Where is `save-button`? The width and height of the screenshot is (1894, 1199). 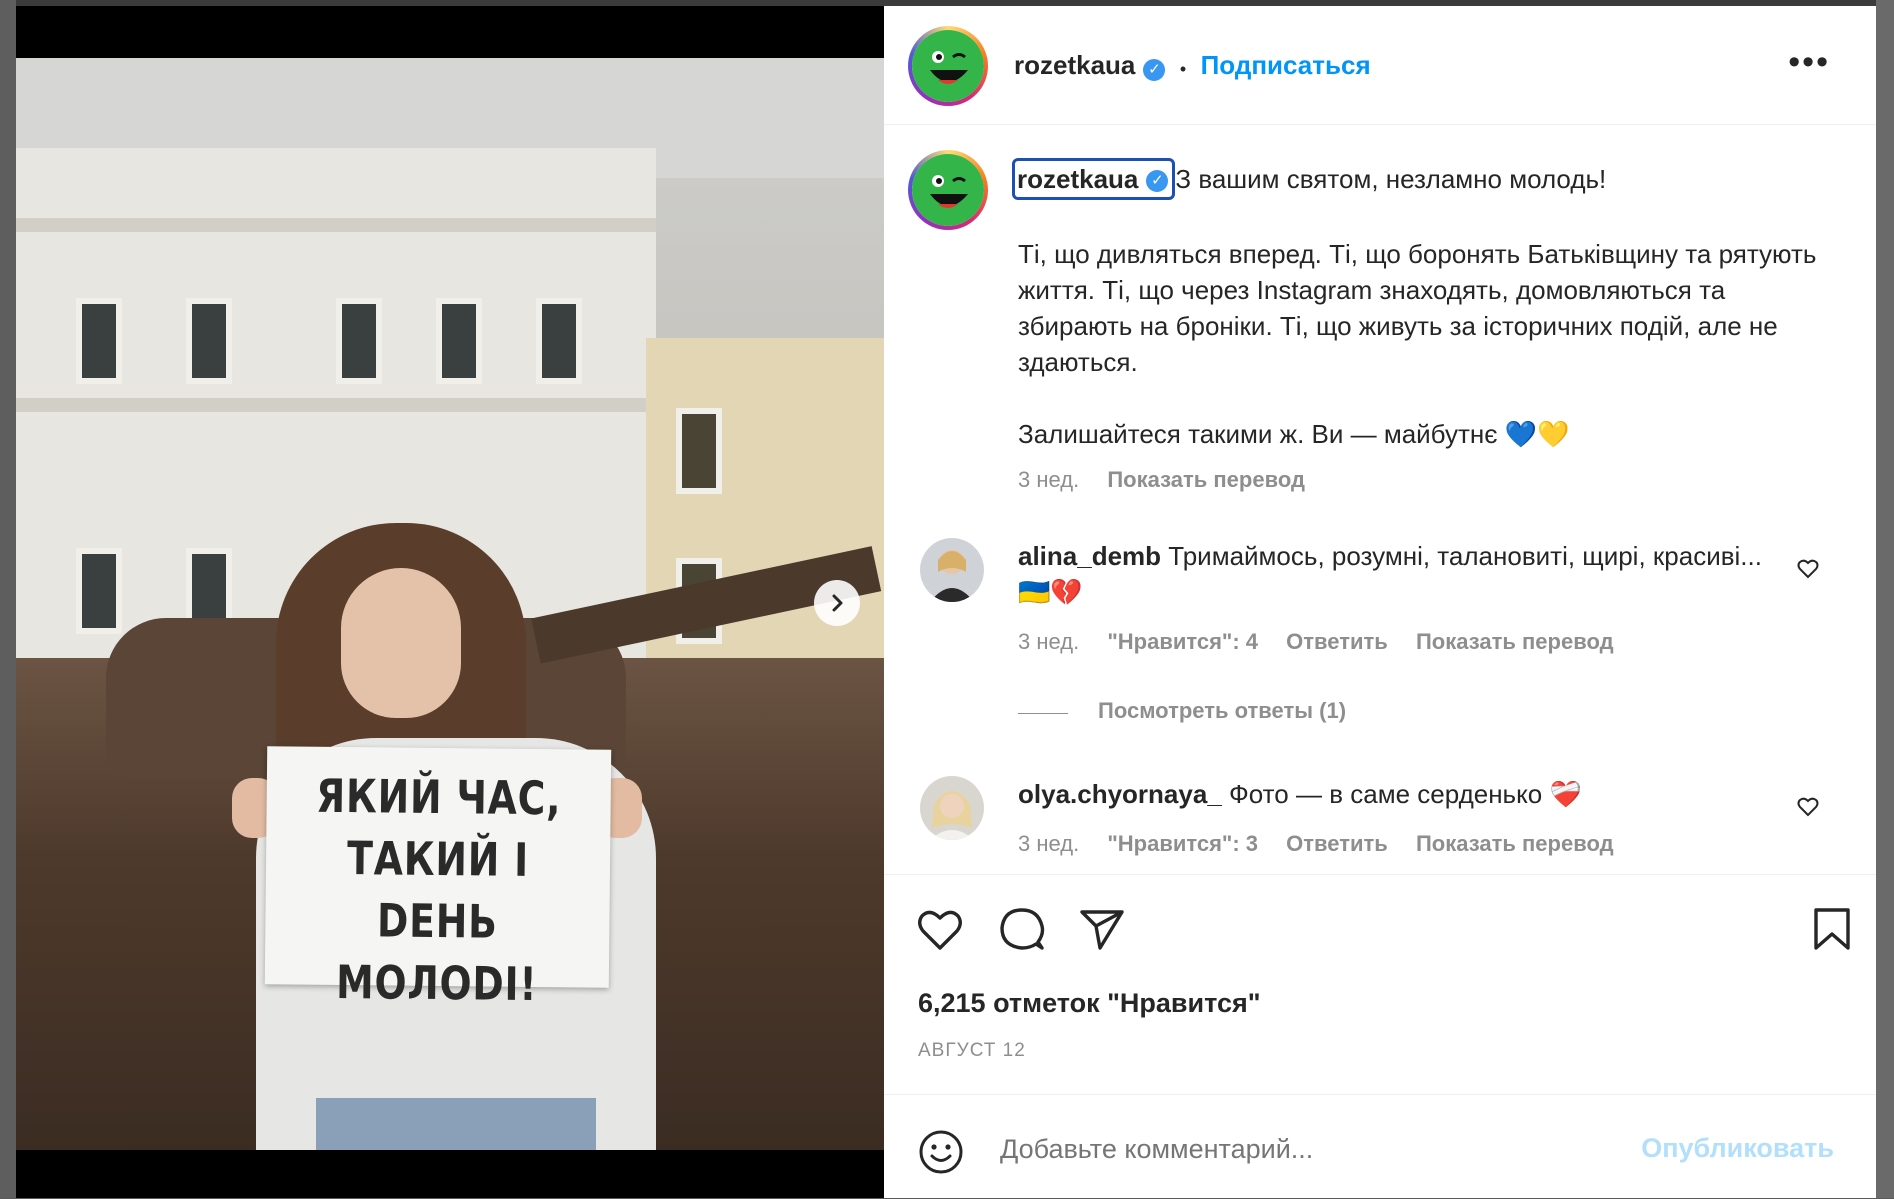
save-button is located at coordinates (1832, 931).